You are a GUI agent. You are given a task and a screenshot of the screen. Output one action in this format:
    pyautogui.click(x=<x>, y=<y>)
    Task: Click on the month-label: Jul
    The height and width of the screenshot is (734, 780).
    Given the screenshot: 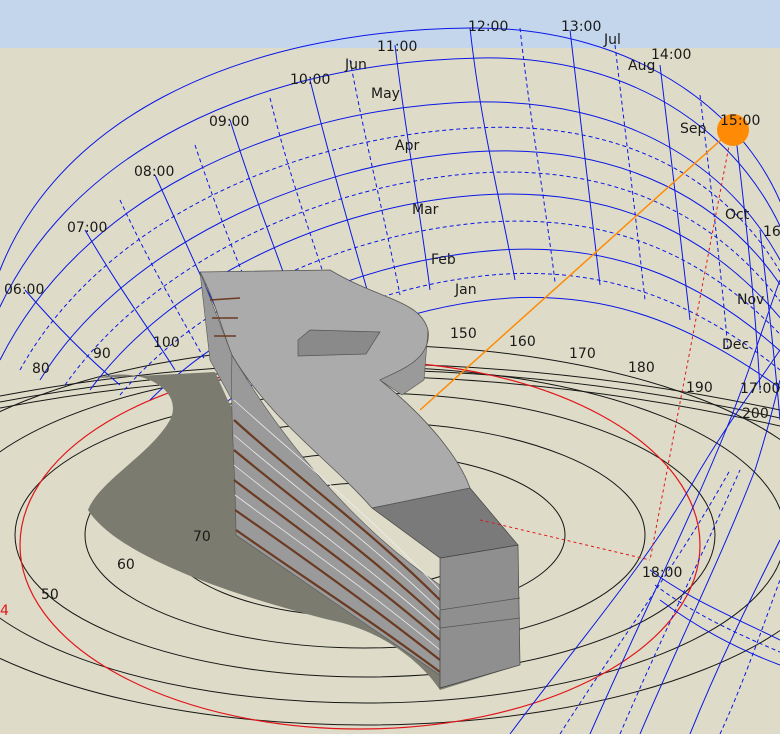 What is the action you would take?
    pyautogui.click(x=612, y=40)
    